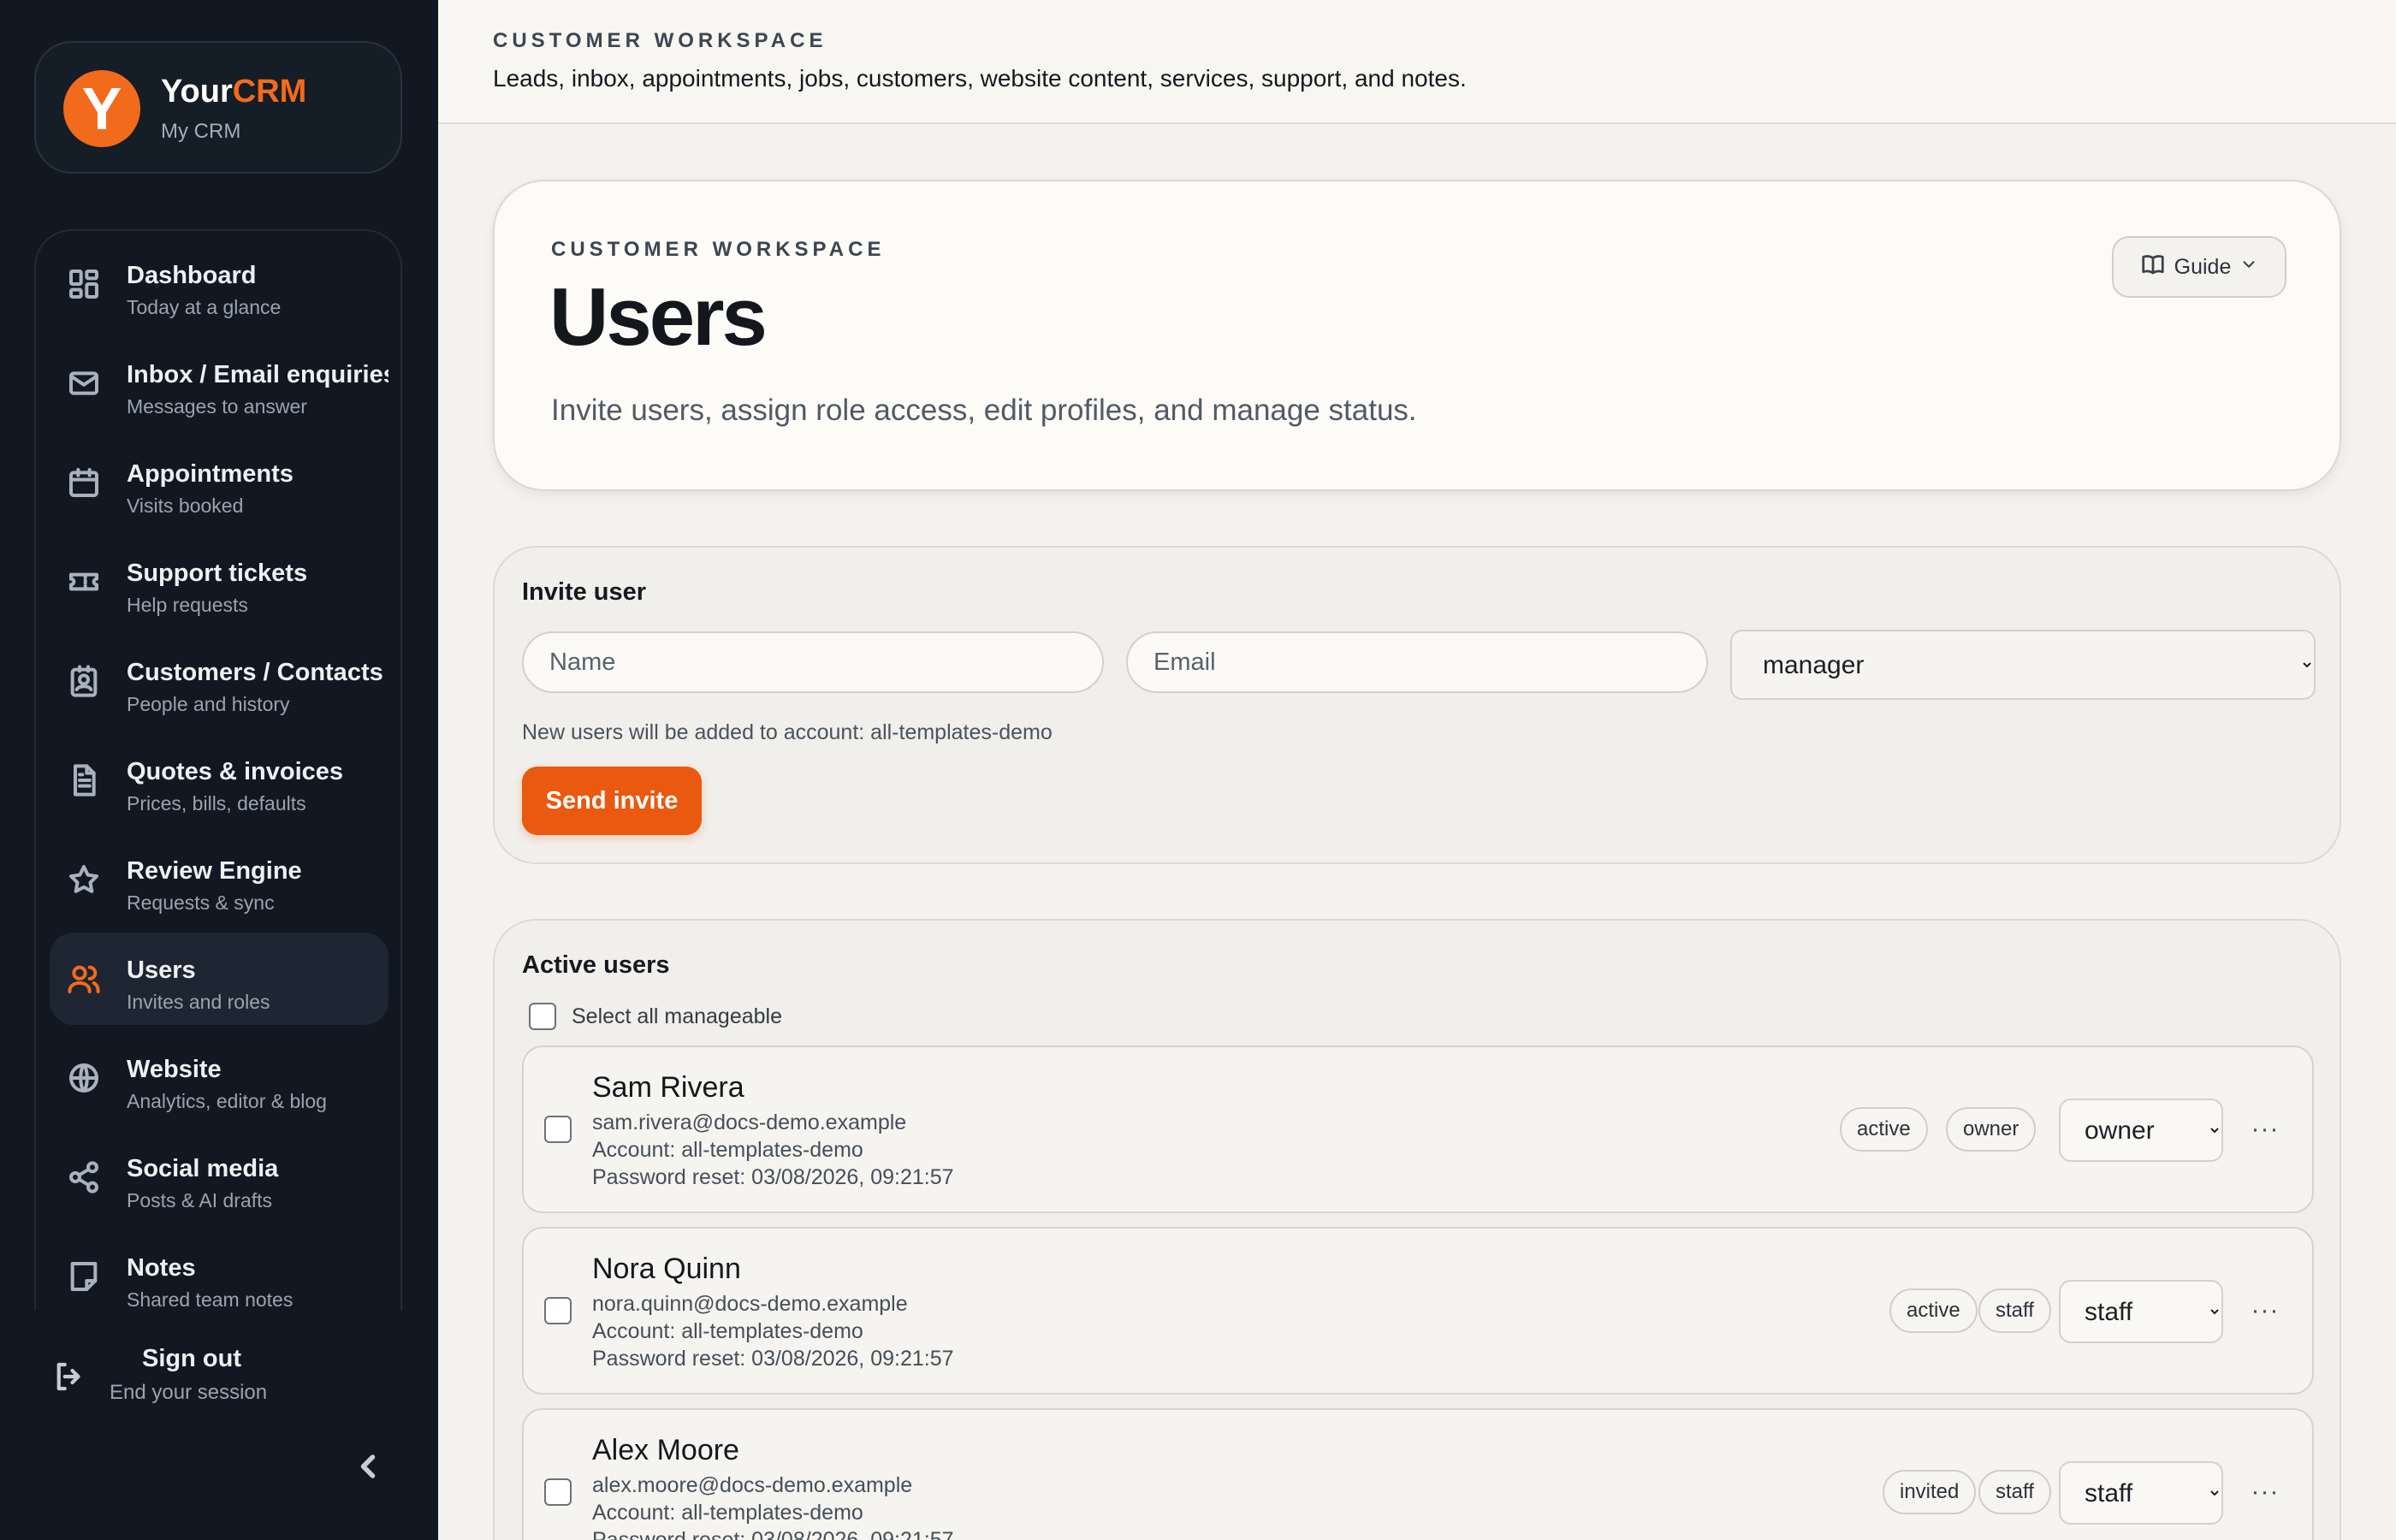  Describe the element at coordinates (219, 1270) in the screenshot. I see `sidebar-item-notes: Notes Shared team notes` at that location.